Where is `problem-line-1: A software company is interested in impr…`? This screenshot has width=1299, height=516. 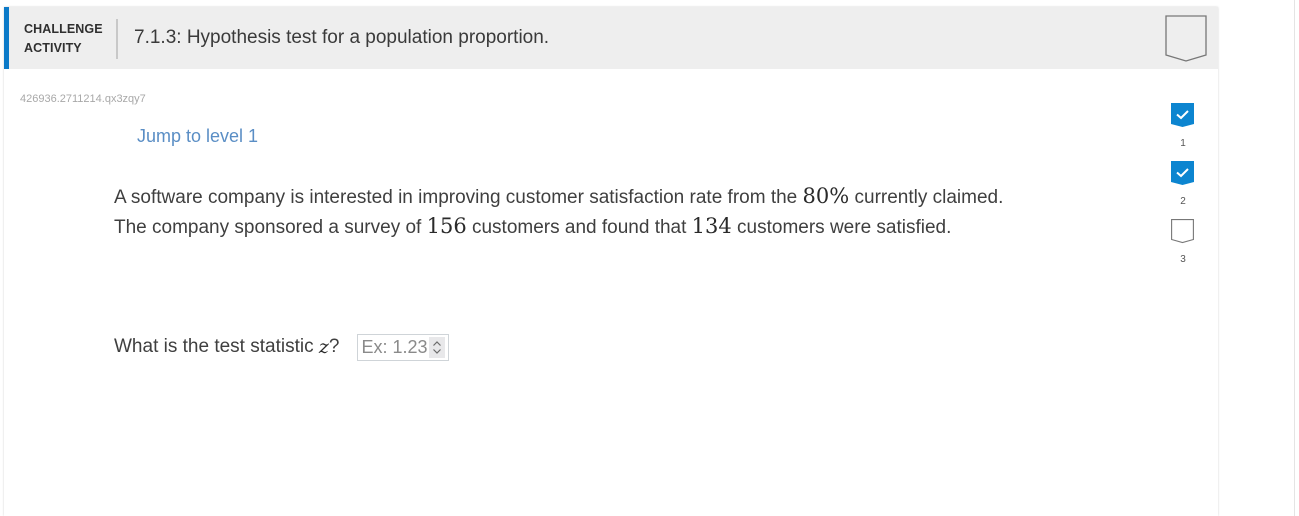
problem-line-1: A software company is interested in impr… is located at coordinates (614, 197).